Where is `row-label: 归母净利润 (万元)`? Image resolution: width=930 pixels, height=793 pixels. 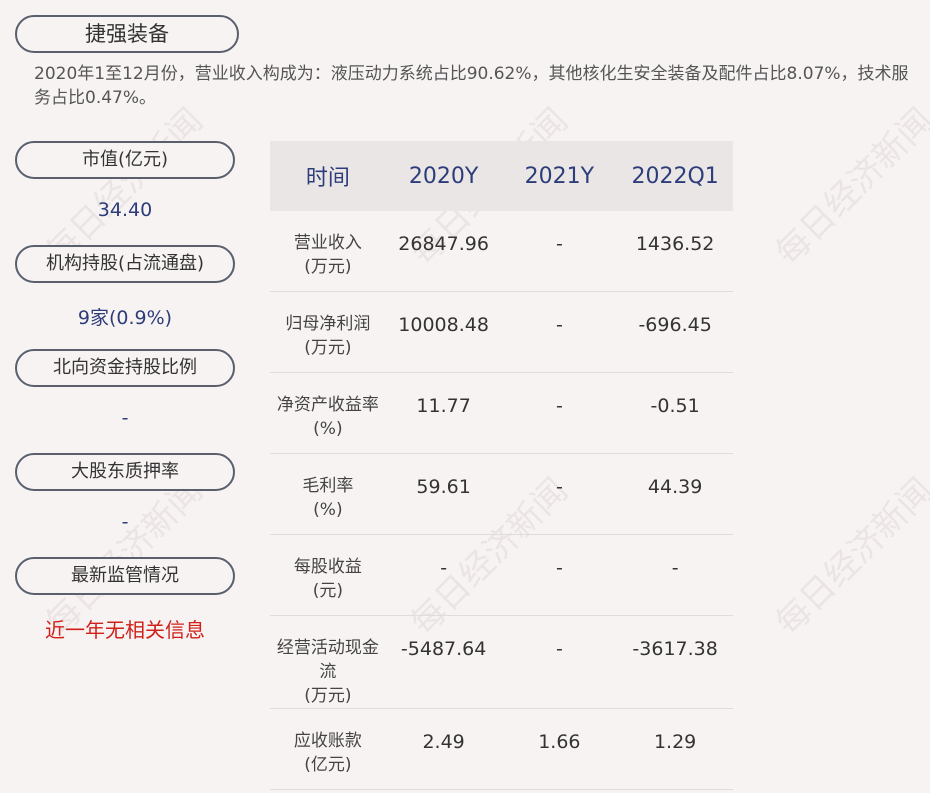 row-label: 归母净利润 (万元) is located at coordinates (328, 332).